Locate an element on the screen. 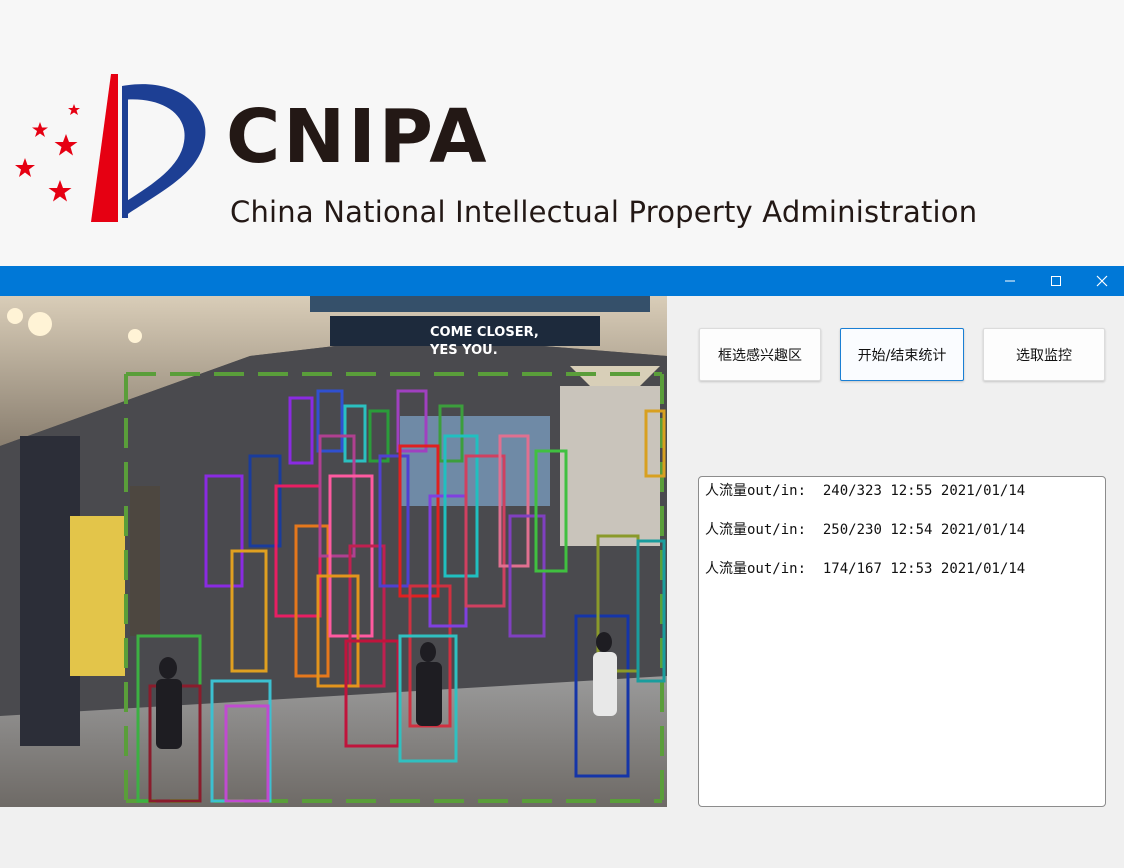  start-stop-count-button: 开始/结束统计 is located at coordinates (902, 354).